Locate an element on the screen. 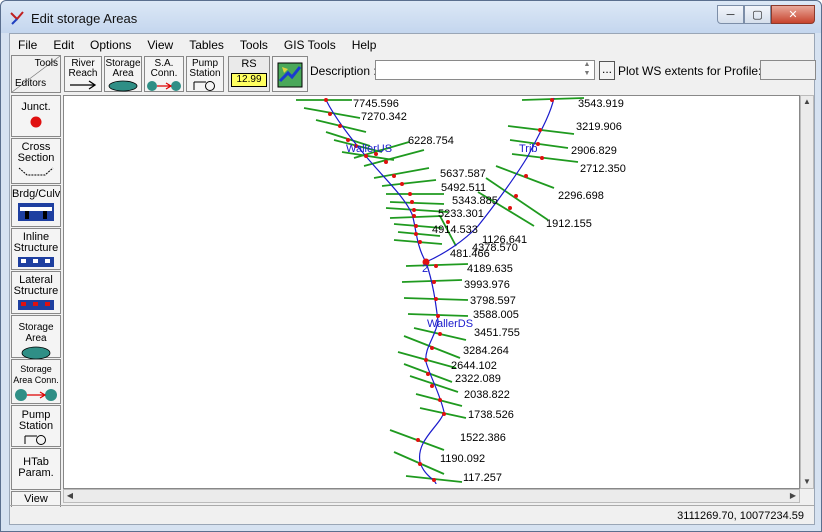 The height and width of the screenshot is (532, 822). station-label: 1738.526 is located at coordinates (491, 415).